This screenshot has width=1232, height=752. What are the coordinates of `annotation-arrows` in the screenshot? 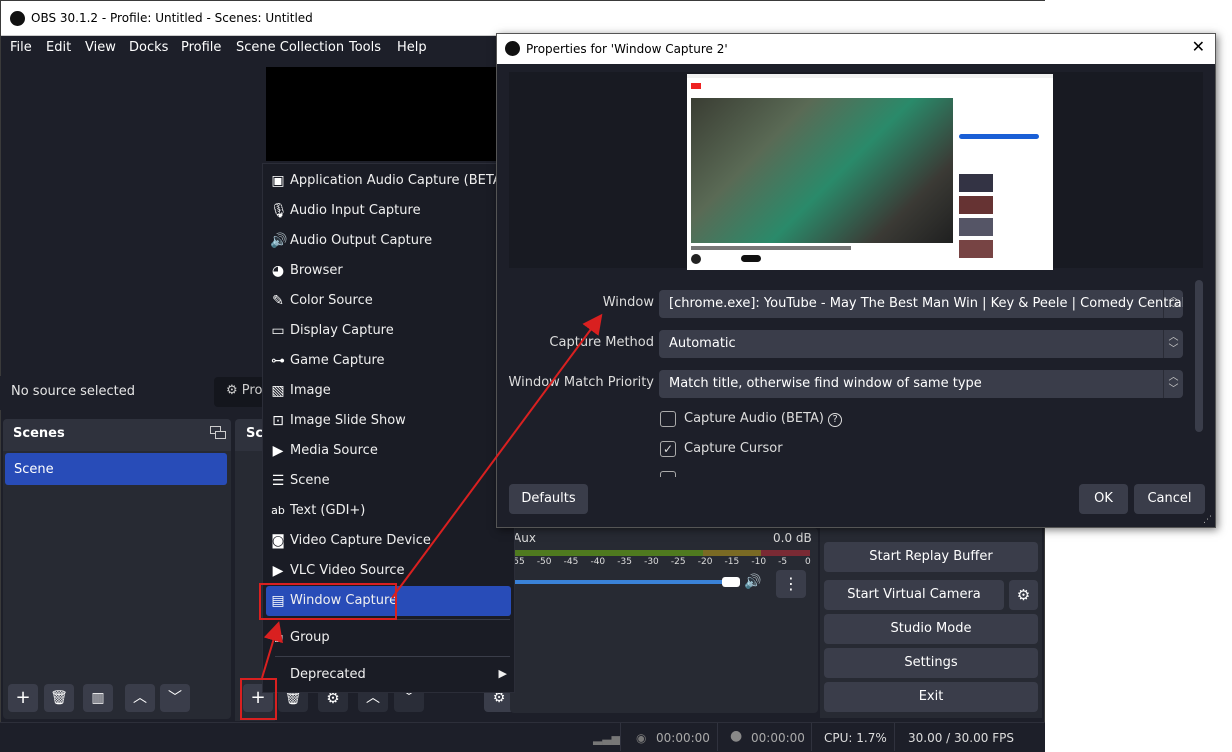 It's located at (432, 496).